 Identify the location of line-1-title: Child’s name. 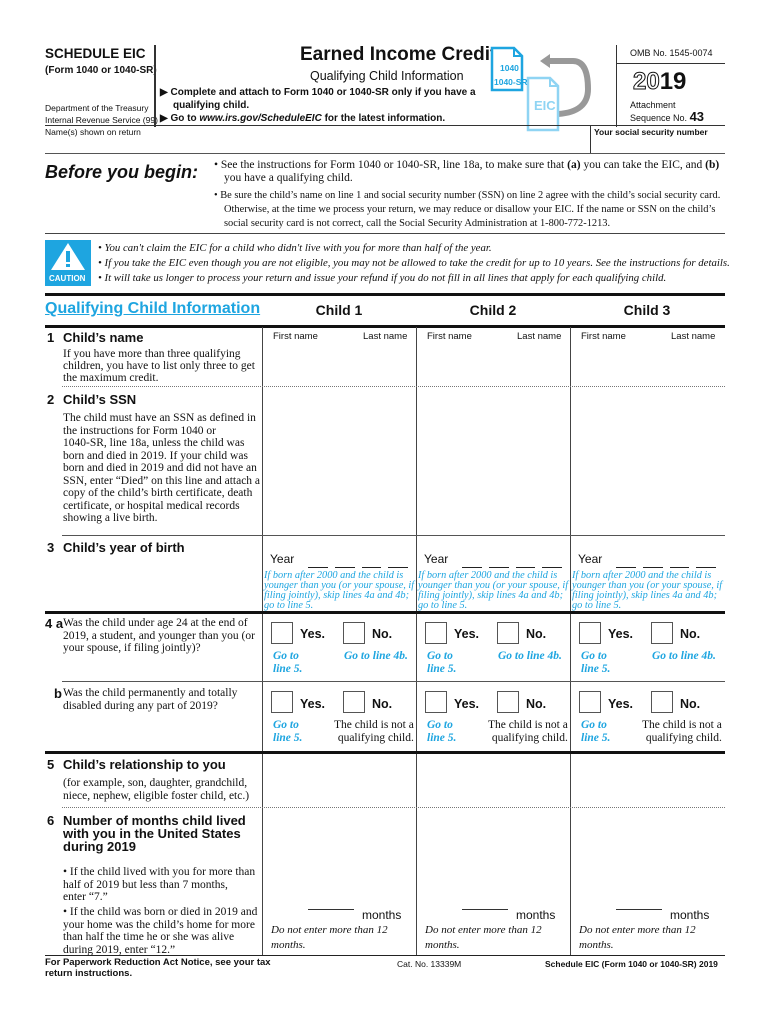
(103, 337).